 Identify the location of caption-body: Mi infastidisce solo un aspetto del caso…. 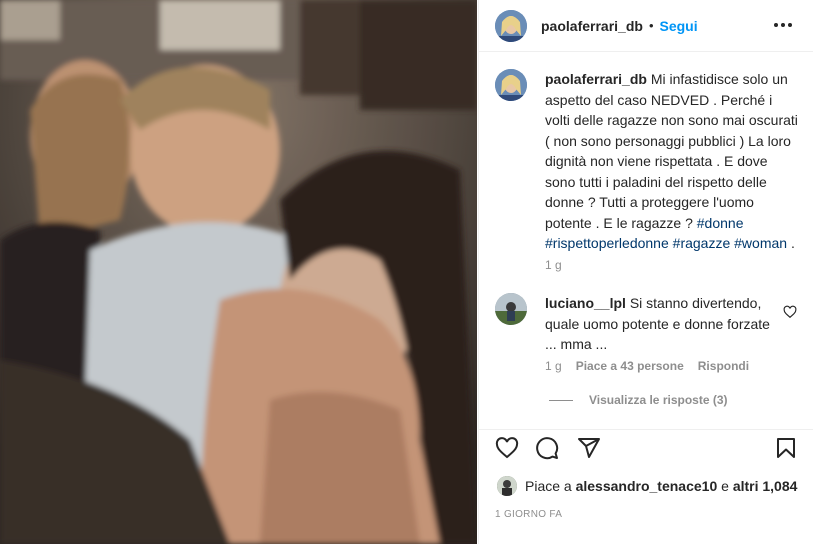
(671, 151).